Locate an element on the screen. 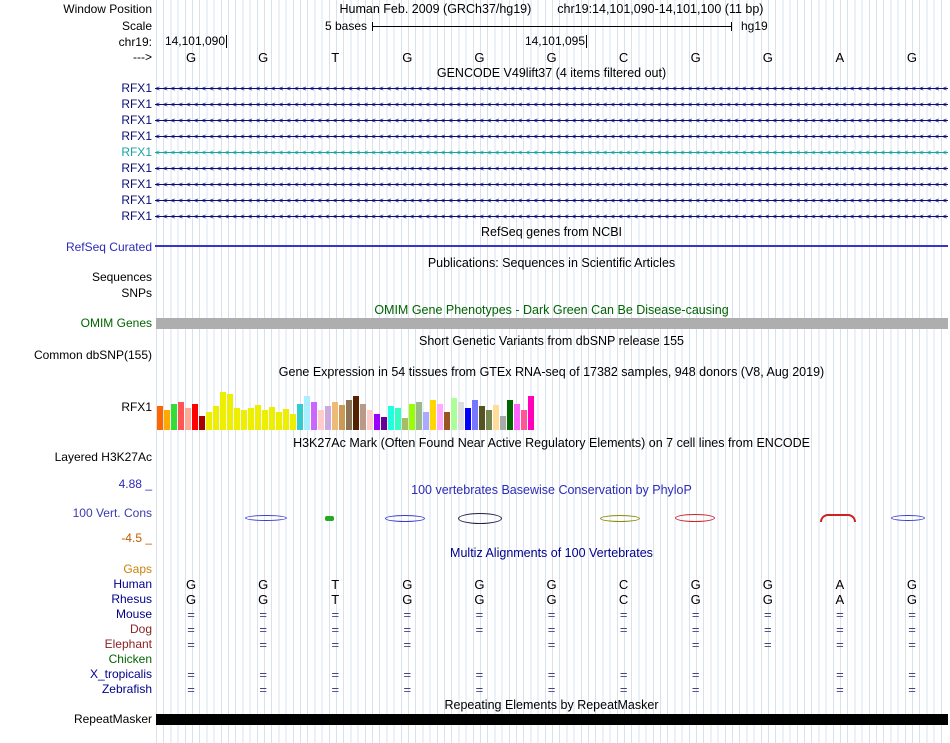 Image resolution: width=950 pixels, height=743 pixels. species-label: Dog is located at coordinates (76, 629).